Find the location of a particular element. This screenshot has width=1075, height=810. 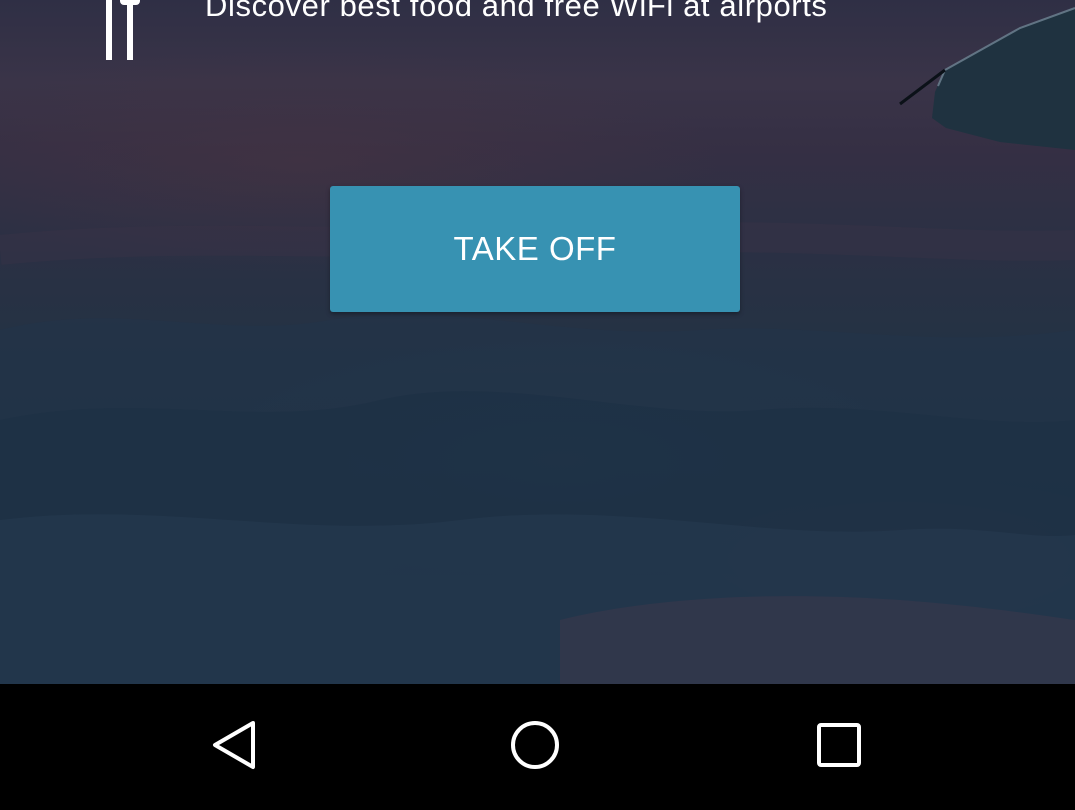

home-circle-icon is located at coordinates (535, 747).